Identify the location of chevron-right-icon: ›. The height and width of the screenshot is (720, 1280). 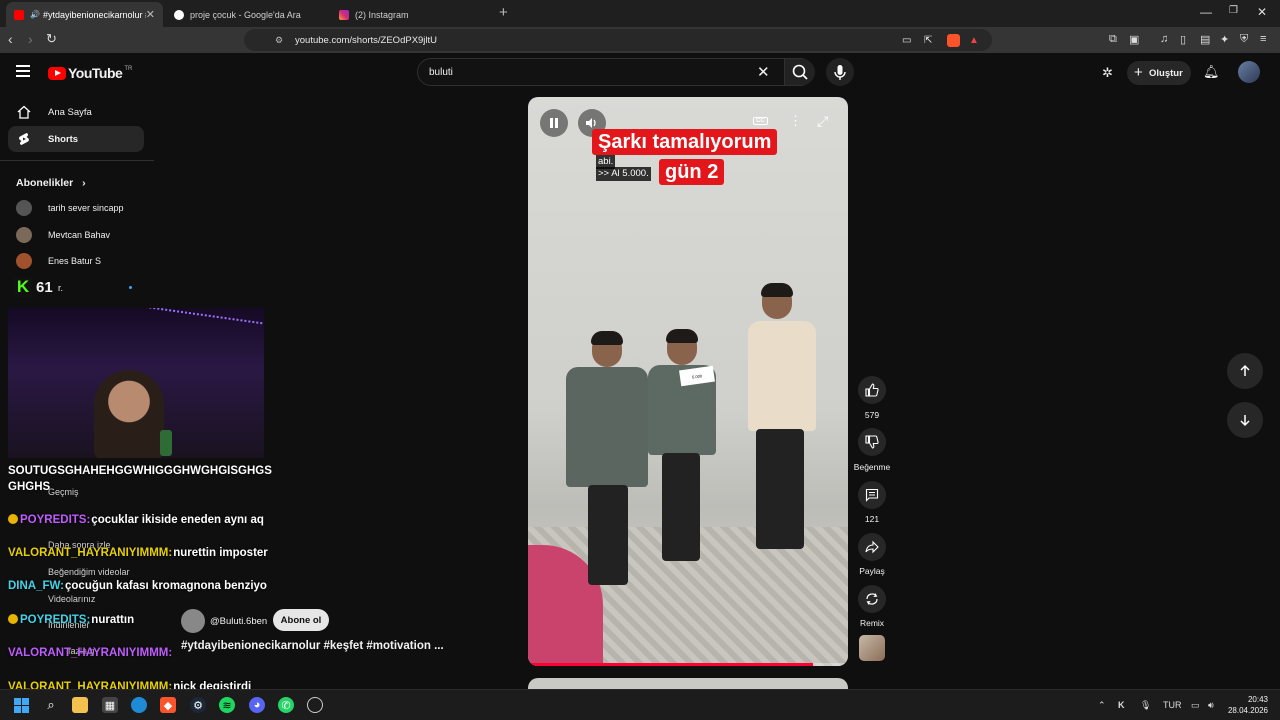
(84, 183).